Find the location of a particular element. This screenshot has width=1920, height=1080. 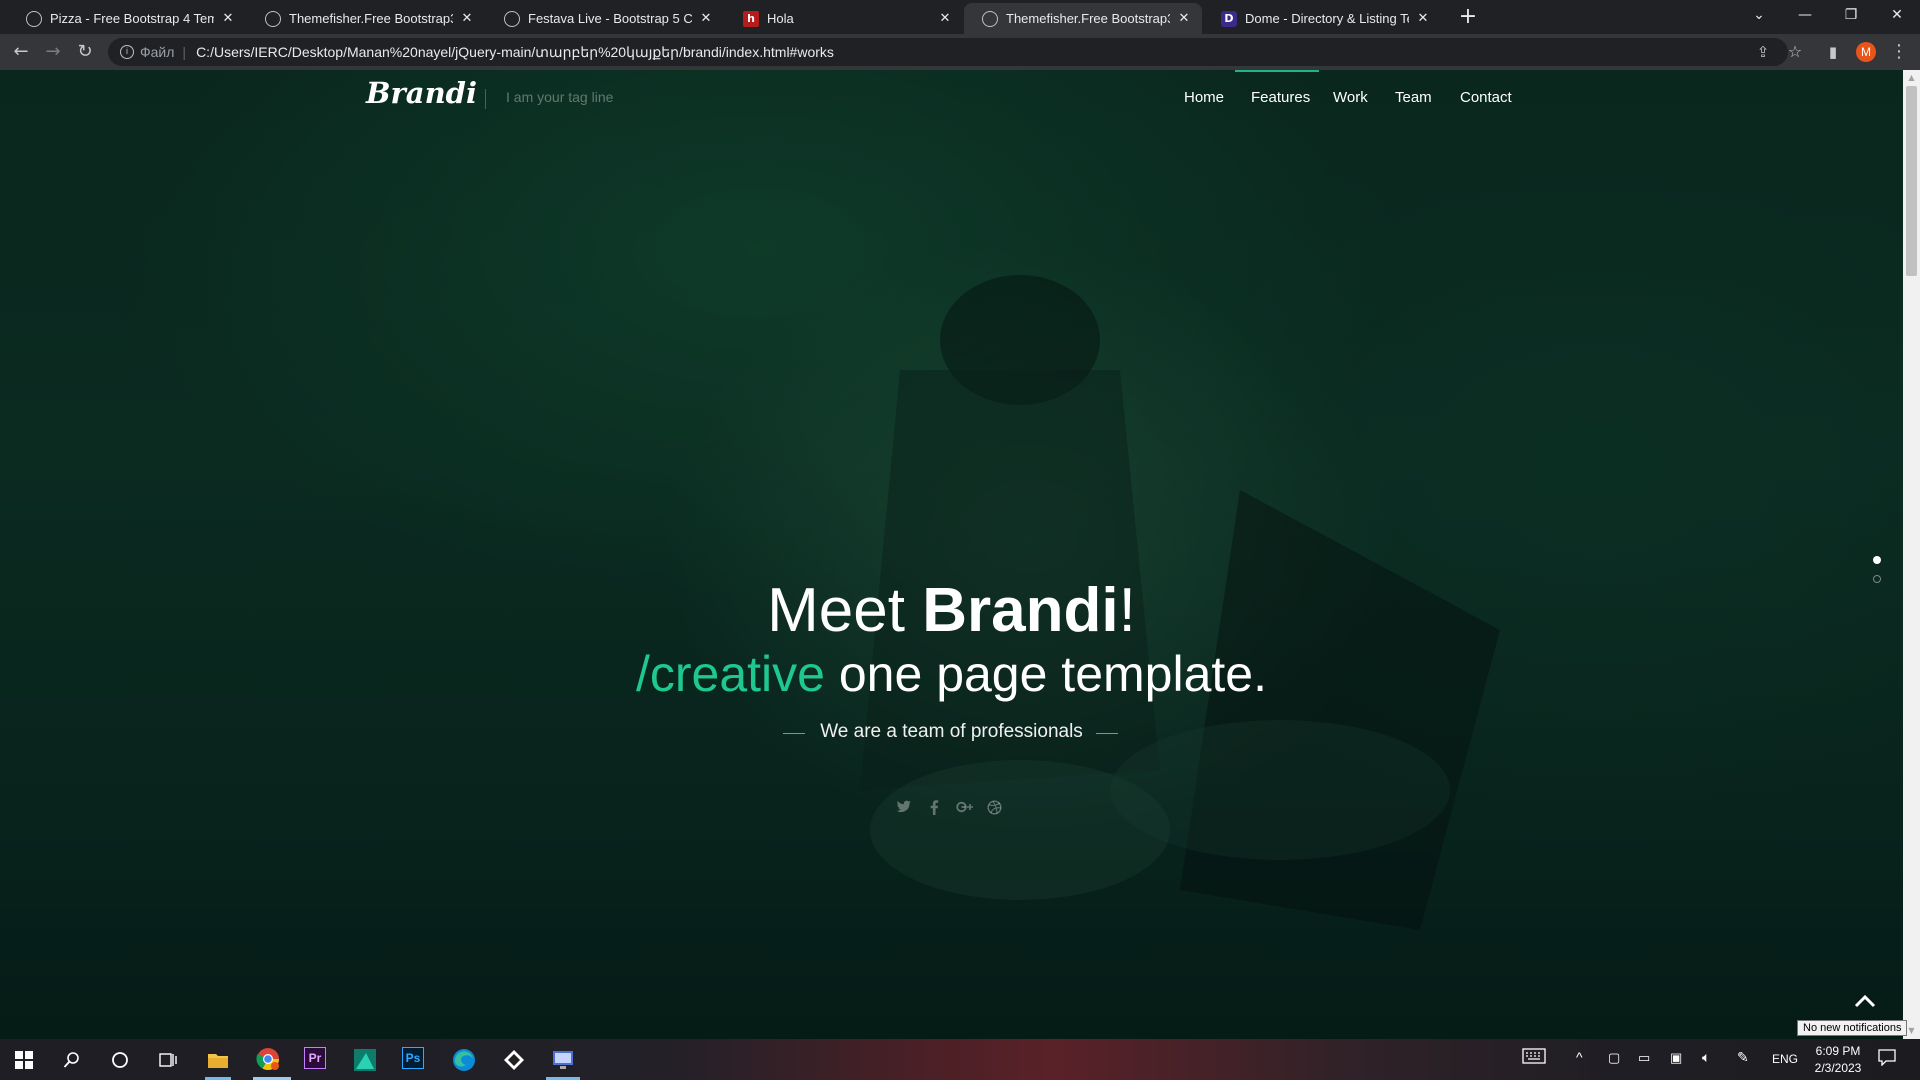

site-logo: Brandi is located at coordinates (421, 93).